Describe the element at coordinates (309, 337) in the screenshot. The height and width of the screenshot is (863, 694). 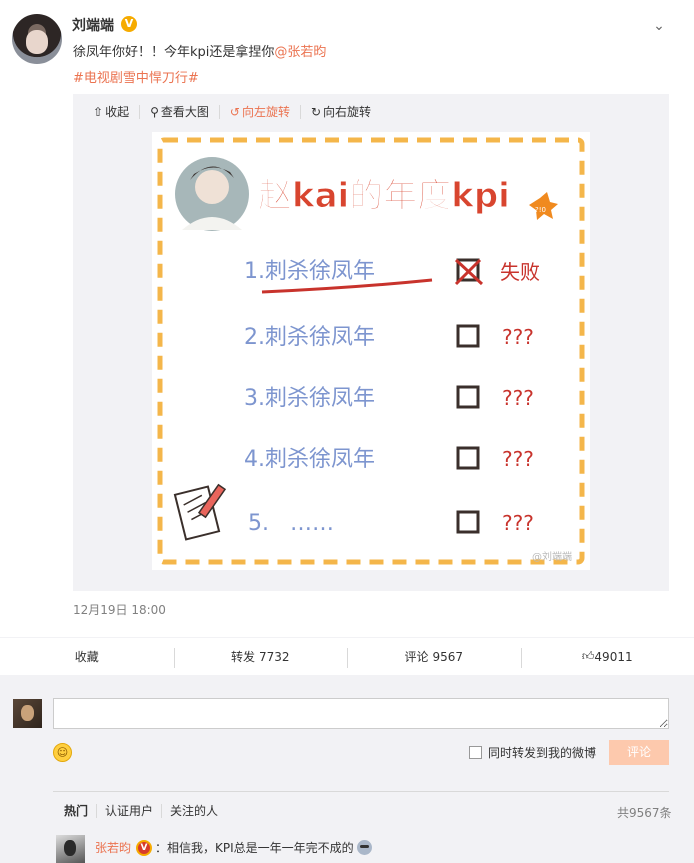
I see `kpi-row-2-label: 2.刺杀徐凤年` at that location.